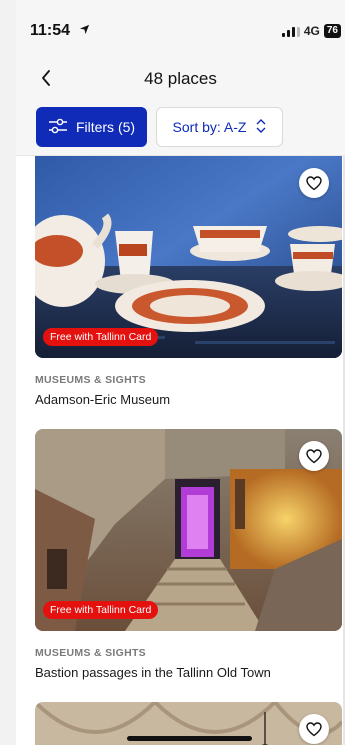 This screenshot has height=745, width=345. I want to click on status-time-text: 11:54, so click(50, 30).